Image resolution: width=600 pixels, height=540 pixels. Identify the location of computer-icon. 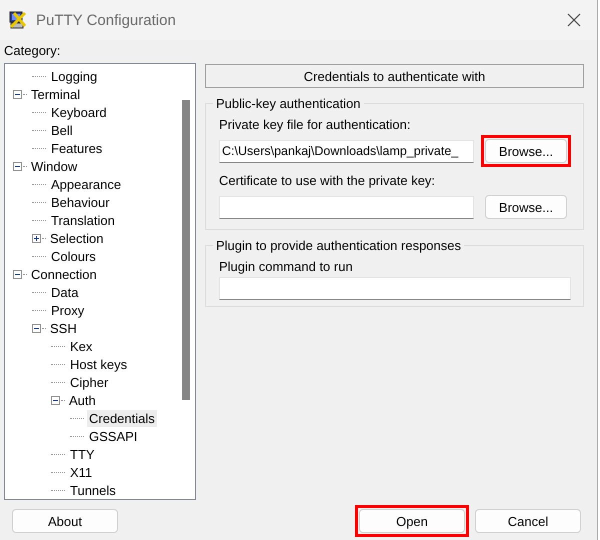
(18, 20).